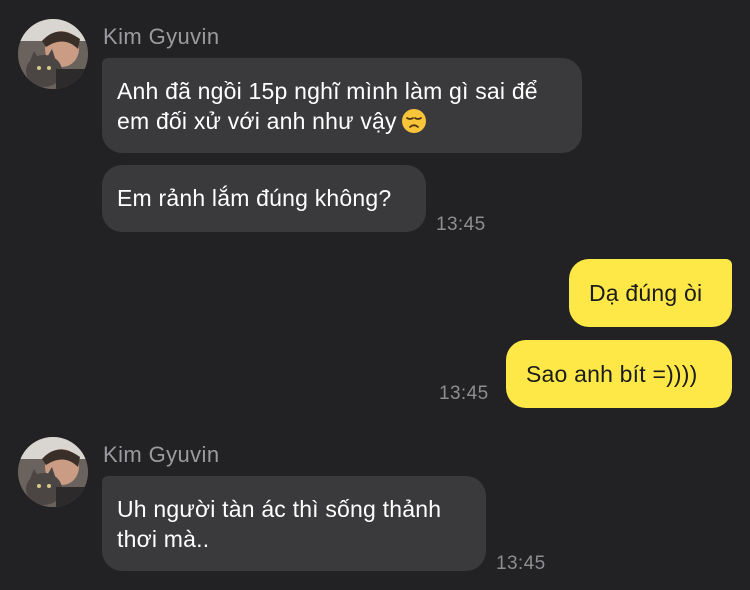  What do you see at coordinates (279, 524) in the screenshot?
I see `message-text: Uh người tàn ác thì sống thảnh thơi mà..` at bounding box center [279, 524].